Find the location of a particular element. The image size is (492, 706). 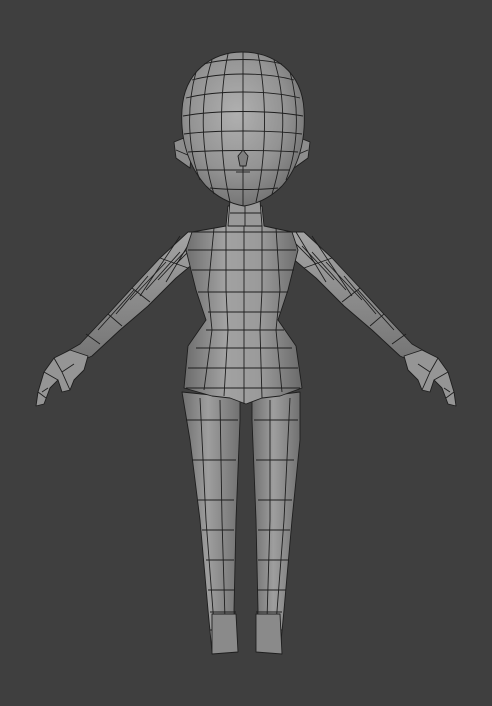

legs is located at coordinates (241, 523).